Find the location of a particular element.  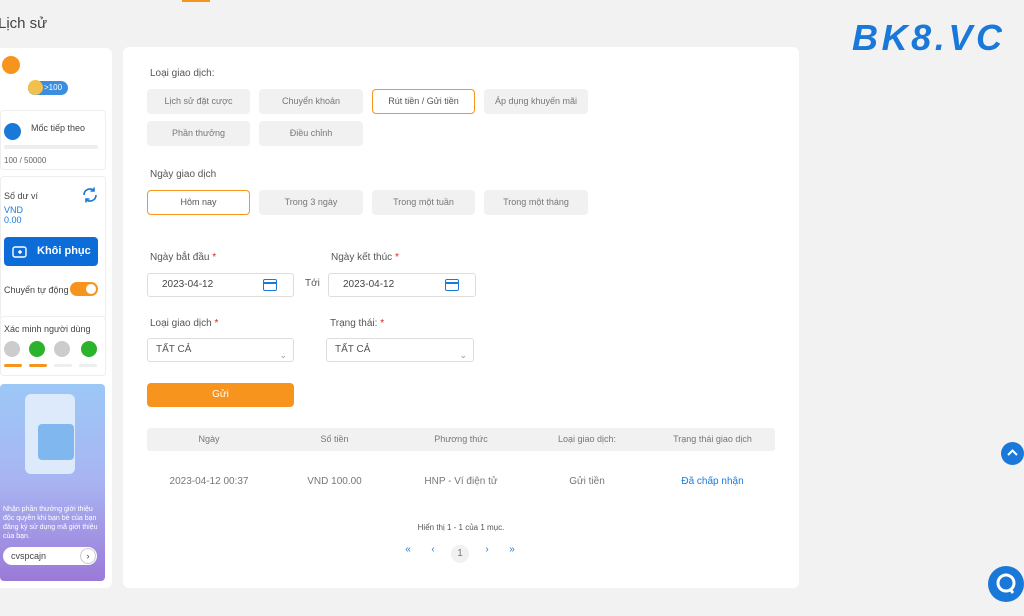

col-header-date: Ngày is located at coordinates (209, 439).